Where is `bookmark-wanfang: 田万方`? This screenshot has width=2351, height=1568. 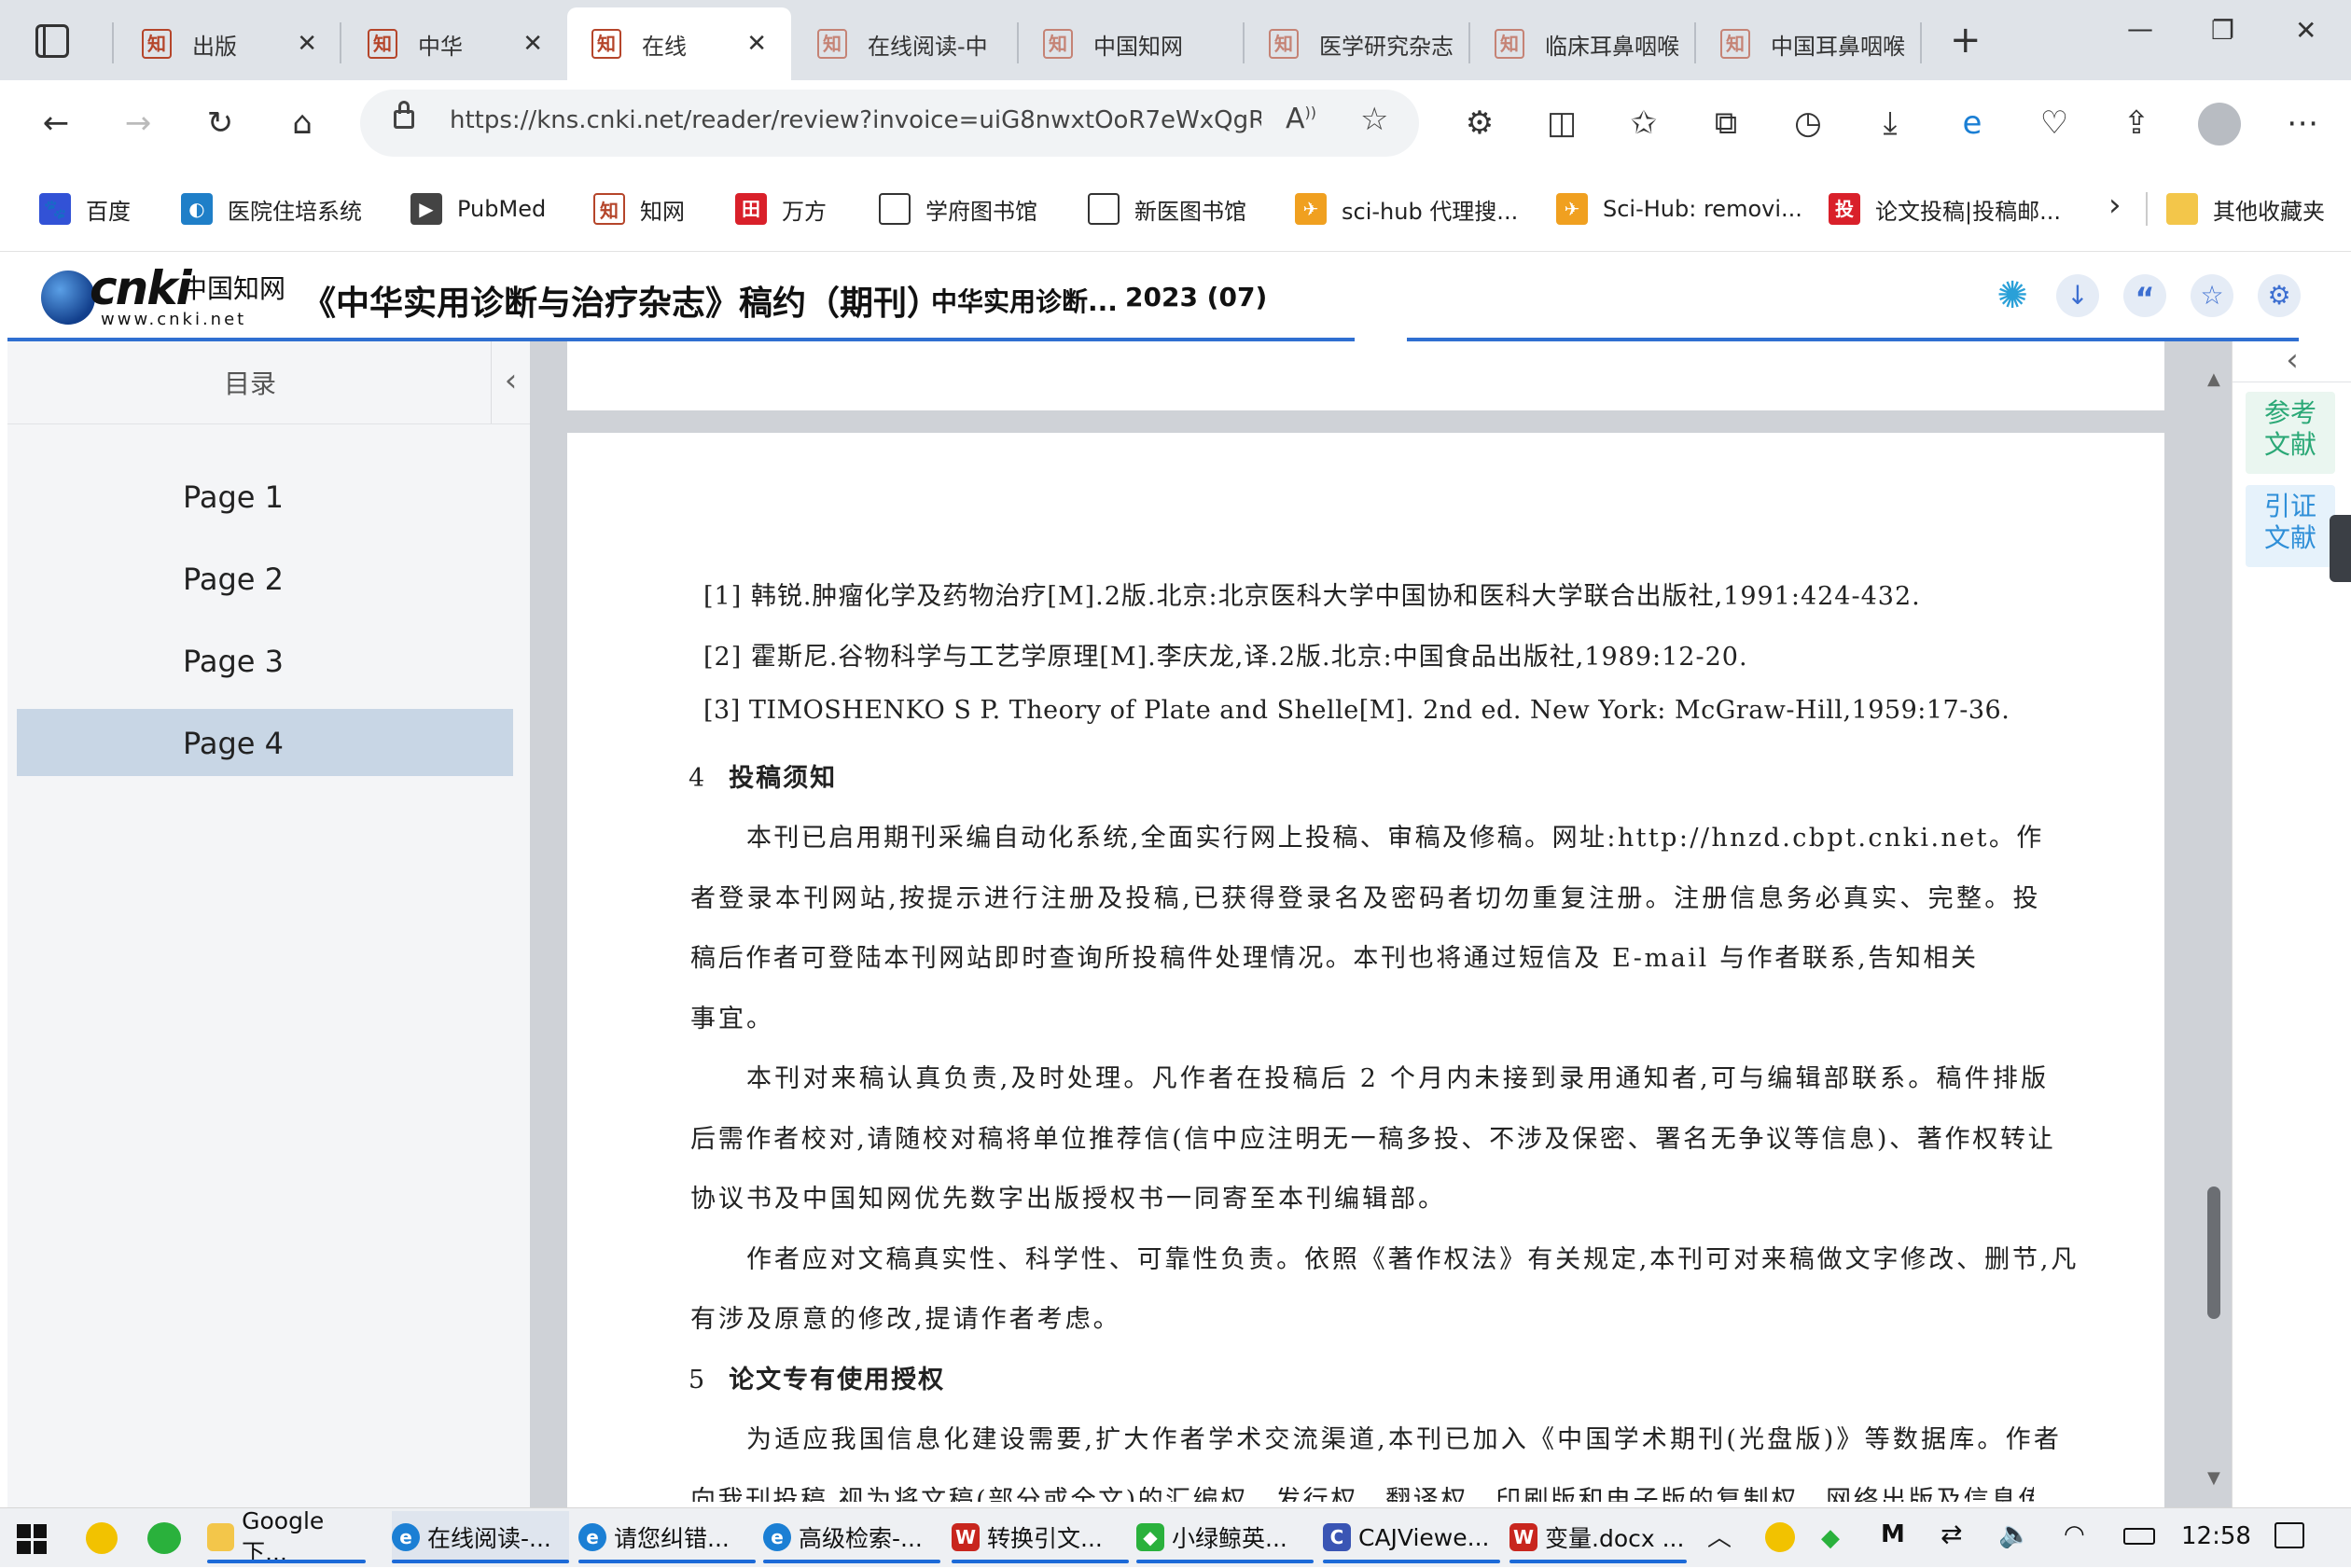
bookmark-wanfang: 田万方 is located at coordinates (781, 209).